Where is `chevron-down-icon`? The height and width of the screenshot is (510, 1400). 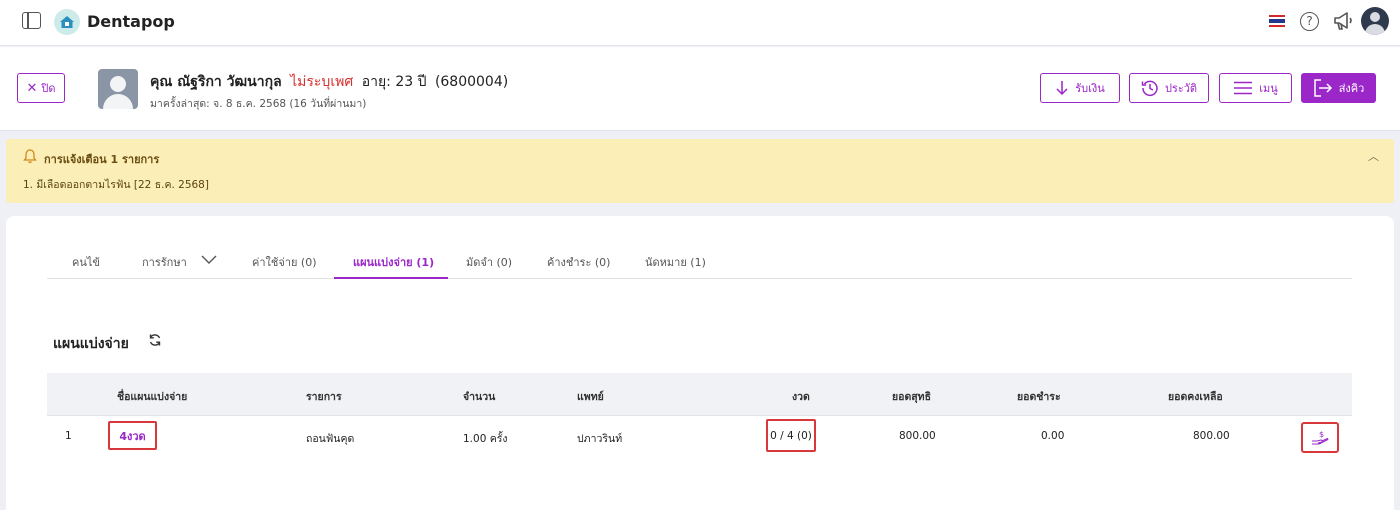 chevron-down-icon is located at coordinates (209, 260).